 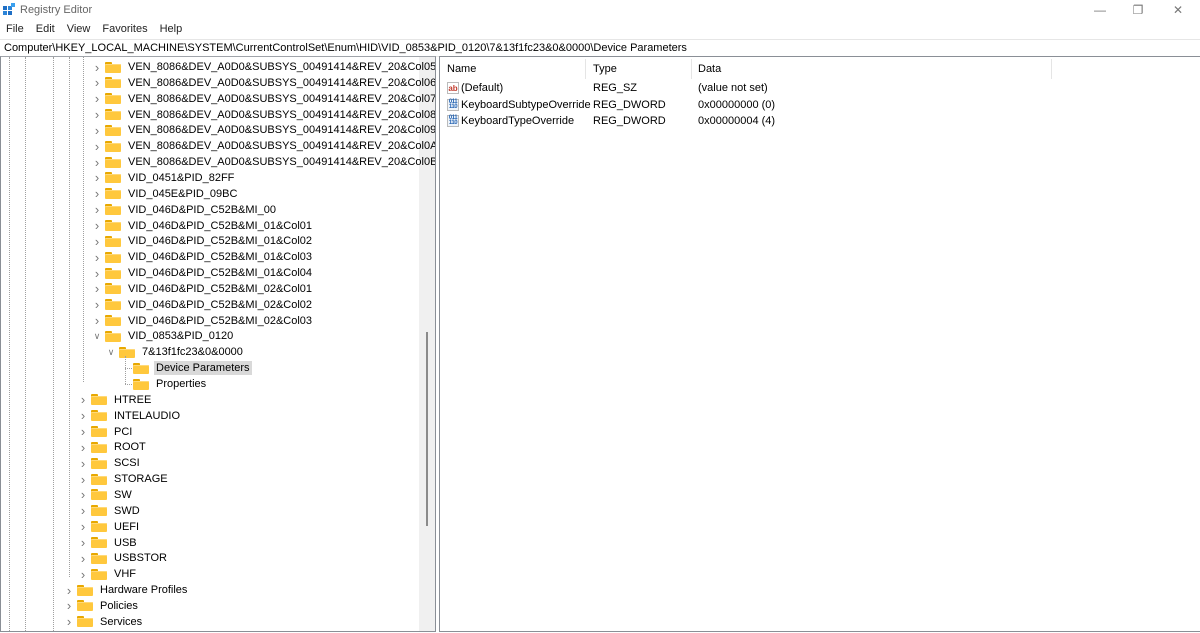 I want to click on tree-item: › VID_046D&PID_C52B&MI_00, so click(x=184, y=210).